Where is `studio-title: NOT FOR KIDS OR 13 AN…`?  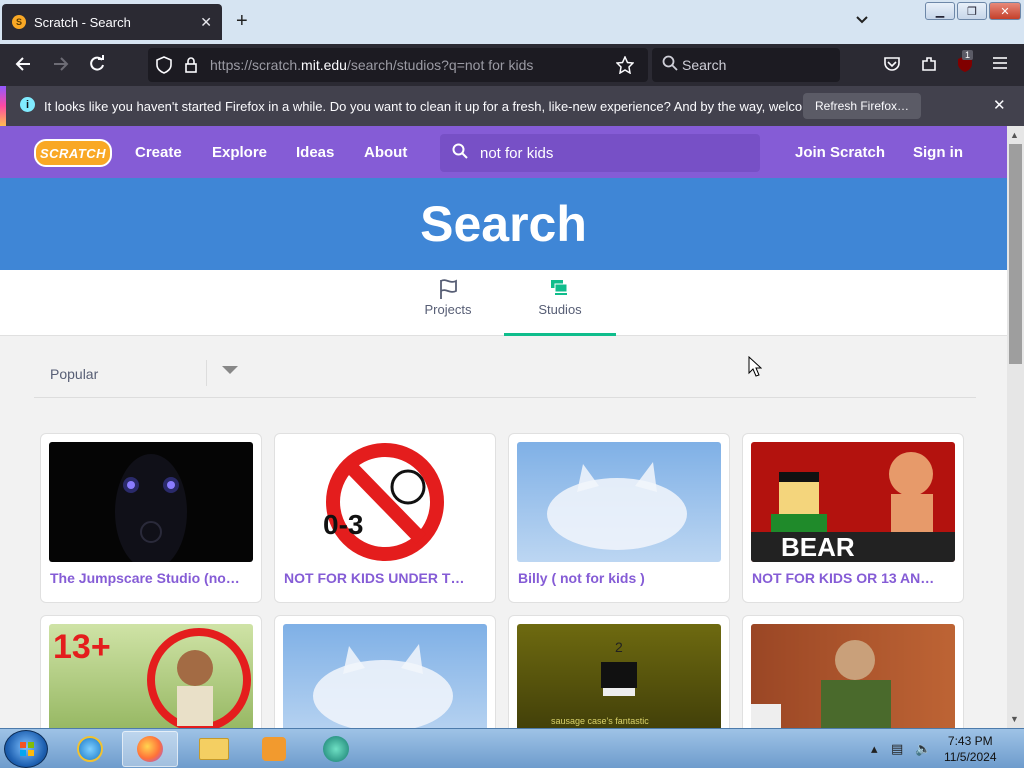
studio-title: NOT FOR KIDS OR 13 AN… is located at coordinates (854, 578).